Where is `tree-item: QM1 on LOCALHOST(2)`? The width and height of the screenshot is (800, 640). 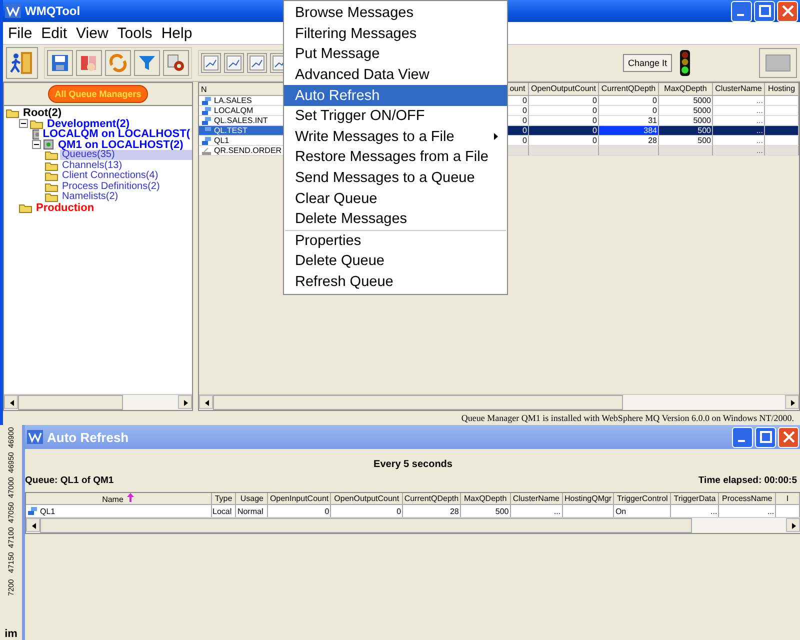
tree-item: QM1 on LOCALHOST(2) is located at coordinates (121, 145).